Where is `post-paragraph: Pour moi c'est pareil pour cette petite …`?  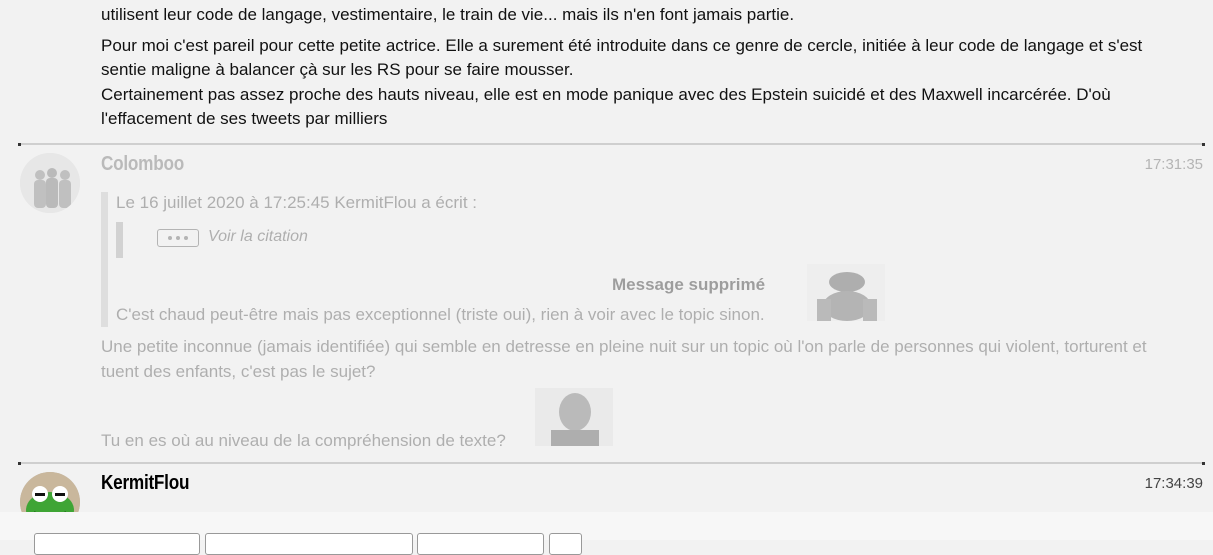 post-paragraph: Pour moi c'est pareil pour cette petite … is located at coordinates (622, 57).